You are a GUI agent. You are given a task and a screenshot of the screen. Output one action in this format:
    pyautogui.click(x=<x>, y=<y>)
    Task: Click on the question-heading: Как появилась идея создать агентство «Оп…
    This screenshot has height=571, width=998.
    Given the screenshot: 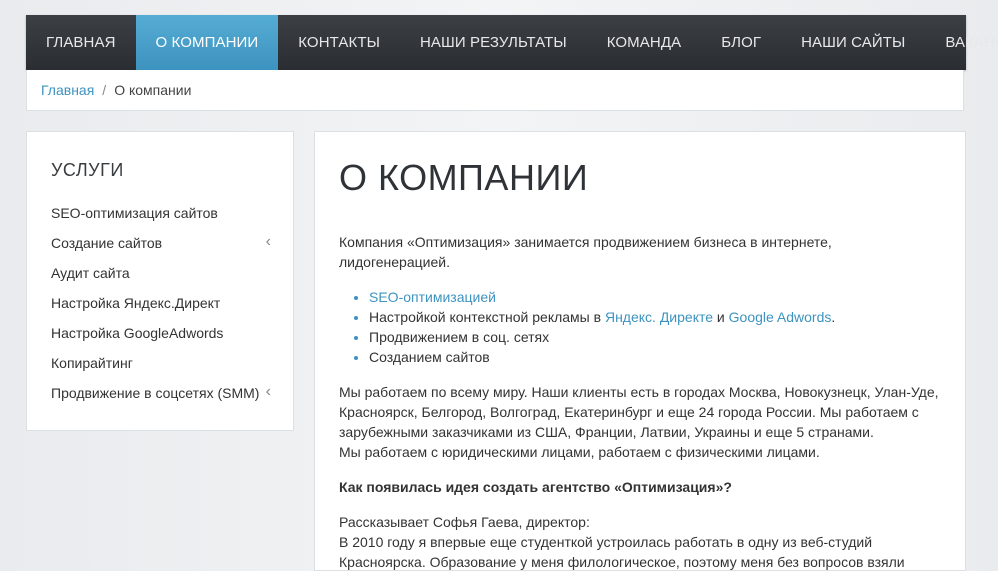 What is the action you would take?
    pyautogui.click(x=535, y=487)
    